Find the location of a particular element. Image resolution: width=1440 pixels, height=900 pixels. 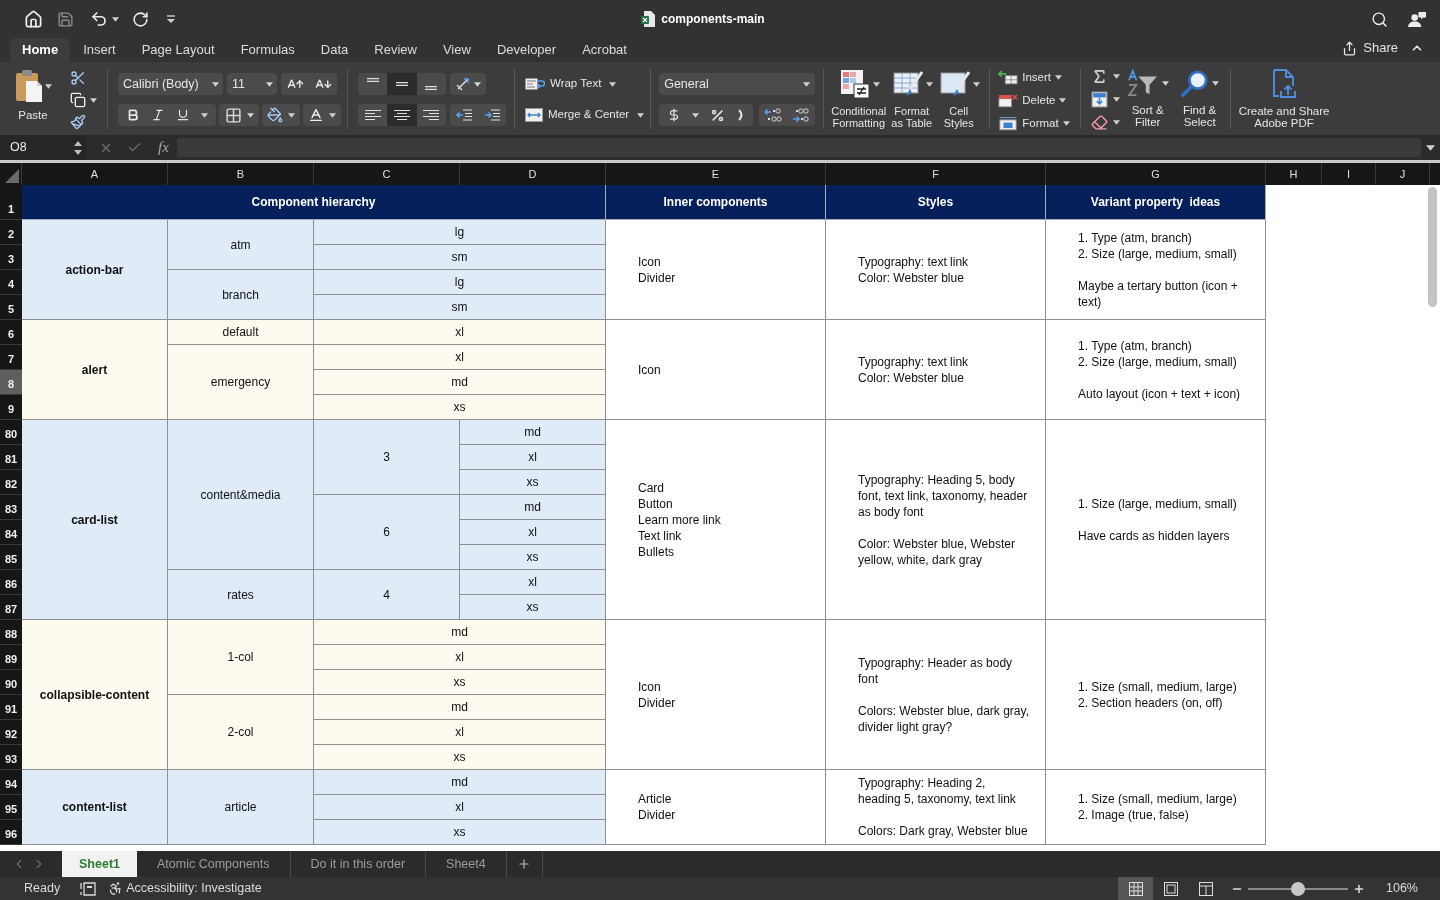

editing-button: Find & Select is located at coordinates (1199, 98).